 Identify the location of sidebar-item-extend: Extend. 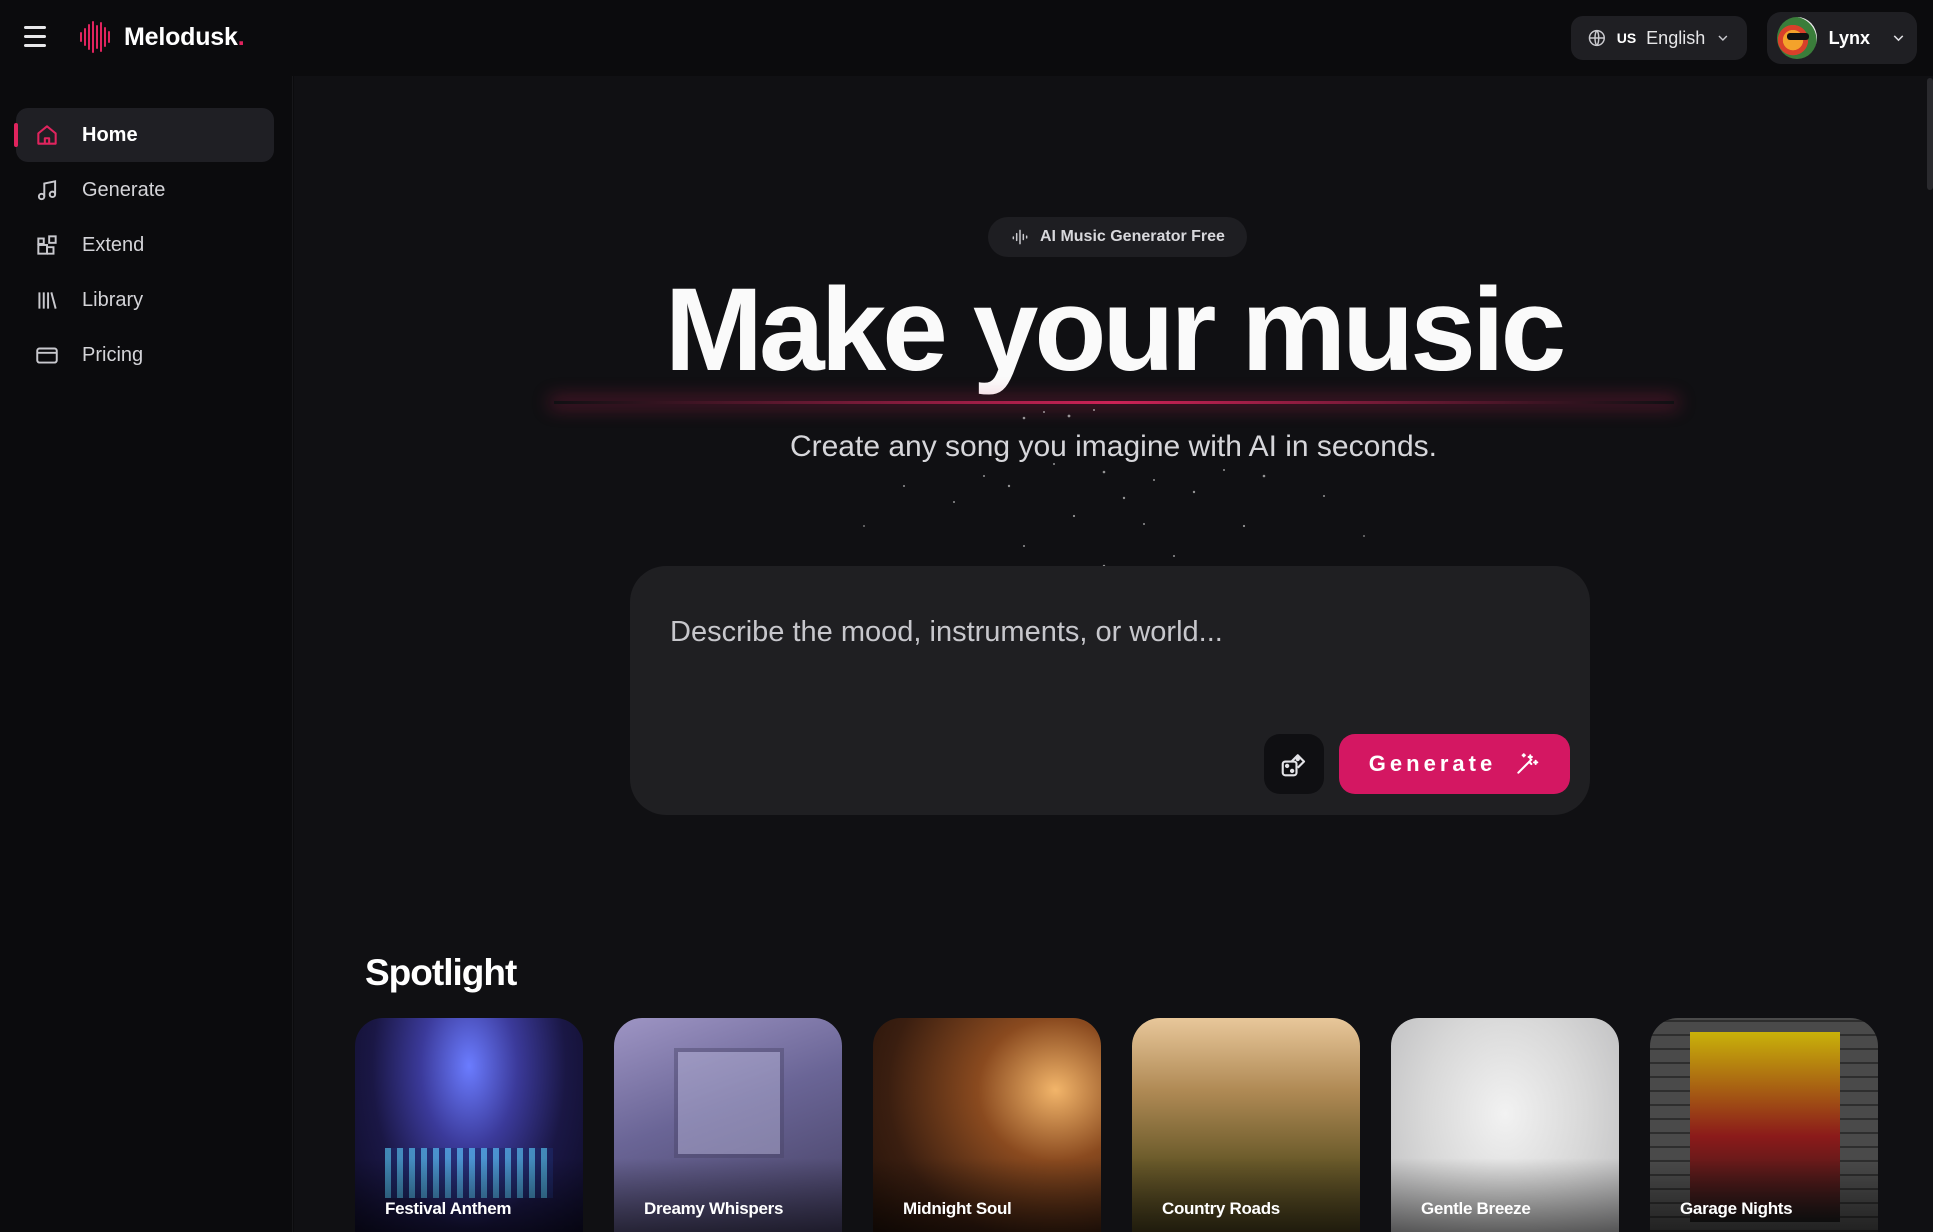
(145, 245).